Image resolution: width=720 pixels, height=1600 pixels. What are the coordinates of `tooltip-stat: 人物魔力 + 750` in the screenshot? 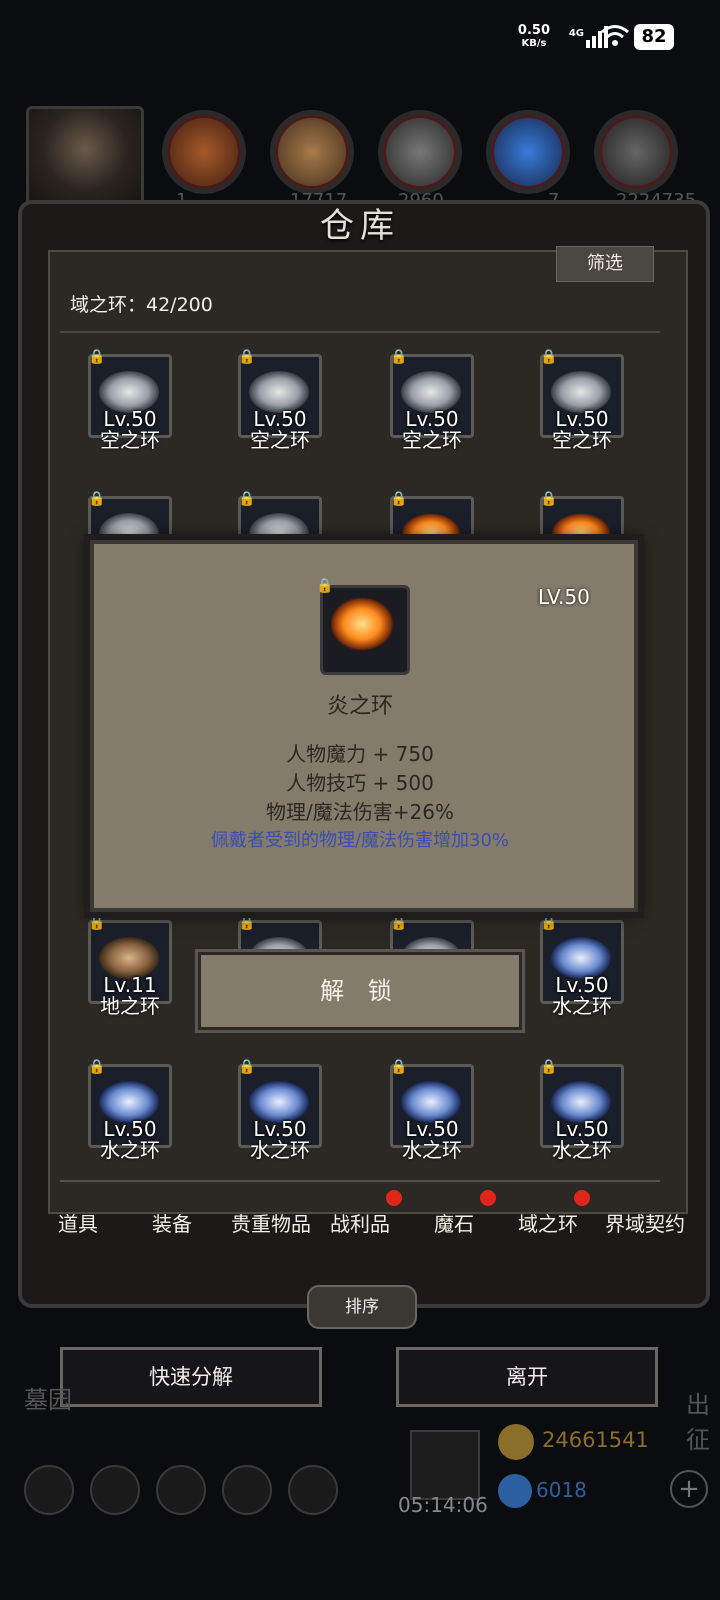 It's located at (360, 754).